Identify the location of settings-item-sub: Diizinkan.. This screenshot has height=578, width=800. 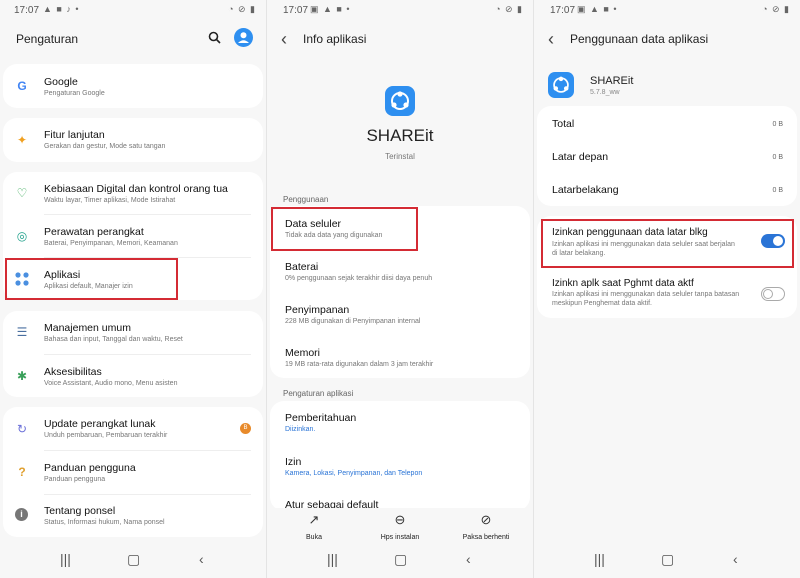
(300, 429).